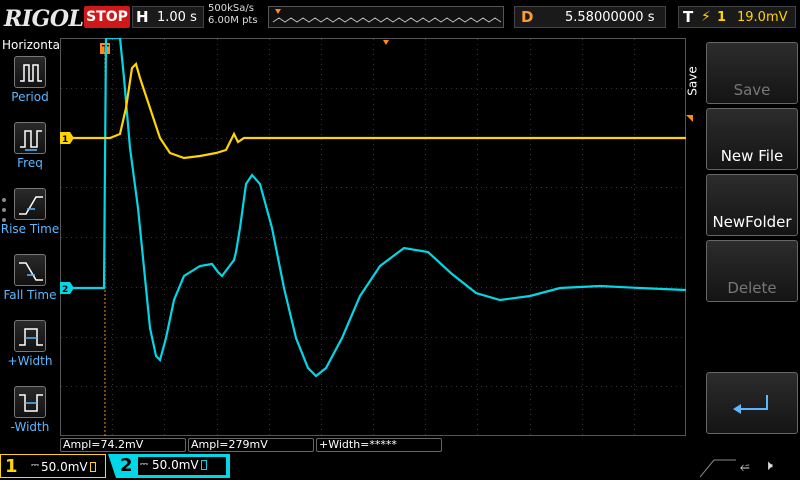  Describe the element at coordinates (30, 336) in the screenshot. I see `pos-width-icon` at that location.